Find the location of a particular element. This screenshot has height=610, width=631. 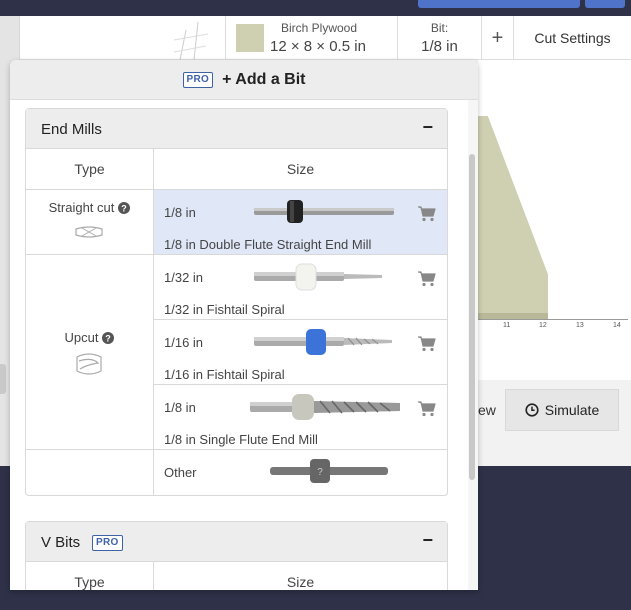

simulate-button: Simulate is located at coordinates (562, 410).